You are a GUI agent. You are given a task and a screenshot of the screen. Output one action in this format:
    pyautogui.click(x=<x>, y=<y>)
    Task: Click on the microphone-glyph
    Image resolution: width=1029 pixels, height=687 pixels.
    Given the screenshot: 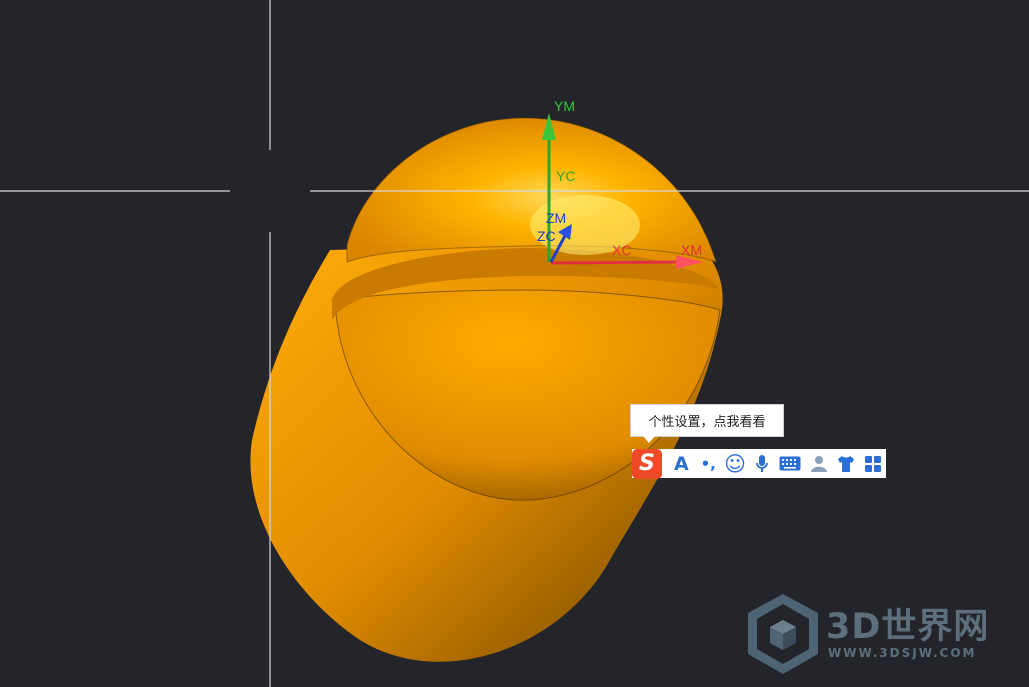 What is the action you would take?
    pyautogui.click(x=762, y=463)
    